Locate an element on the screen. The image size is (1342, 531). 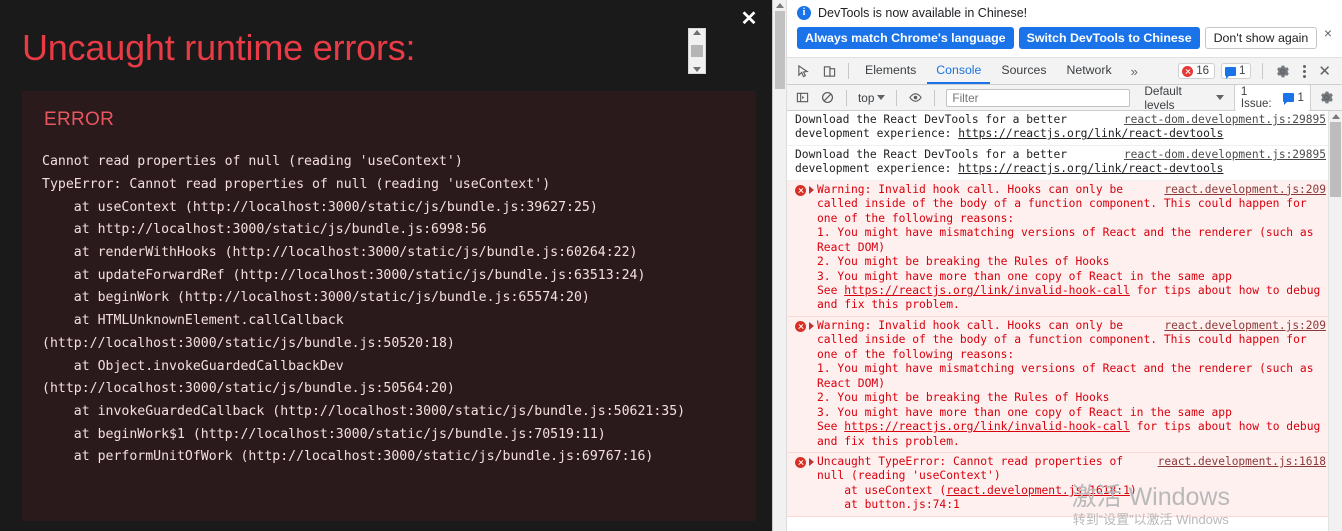
log-levels-select: Default levels is located at coordinates (1184, 98).